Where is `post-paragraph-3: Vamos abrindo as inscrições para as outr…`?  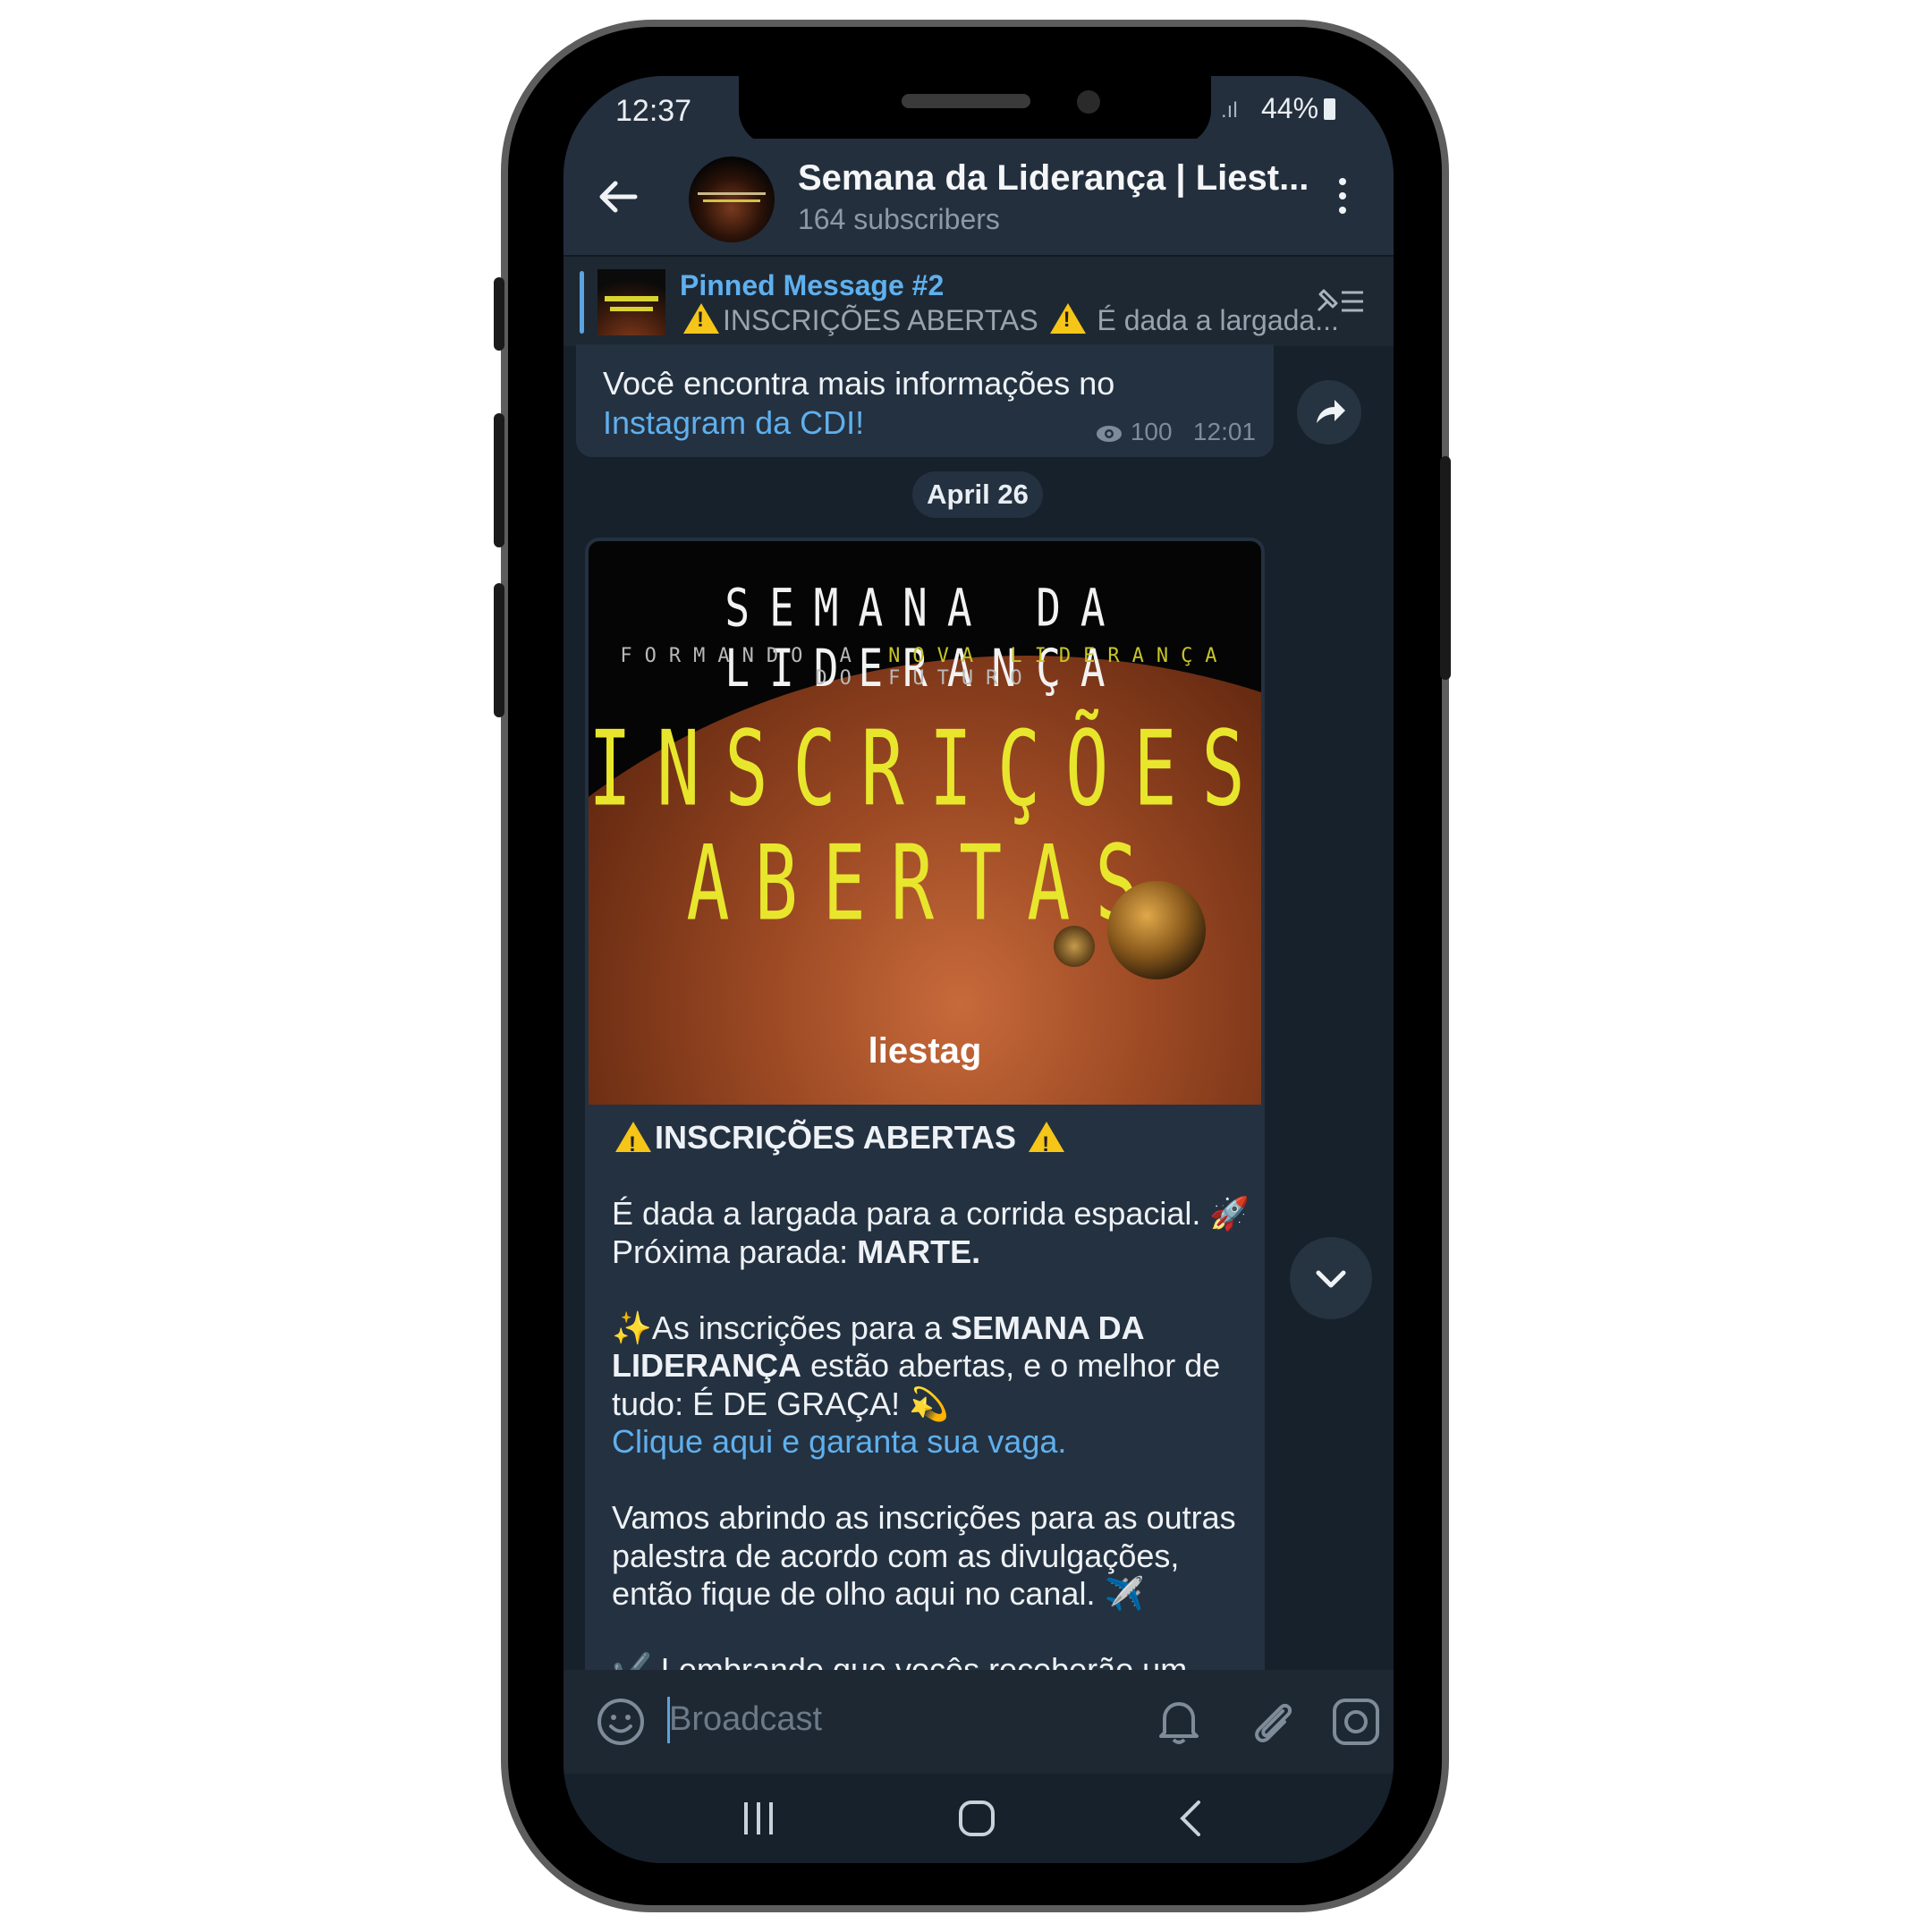
post-paragraph-3: Vamos abrindo as inscrições para as outr… is located at coordinates (924, 1555).